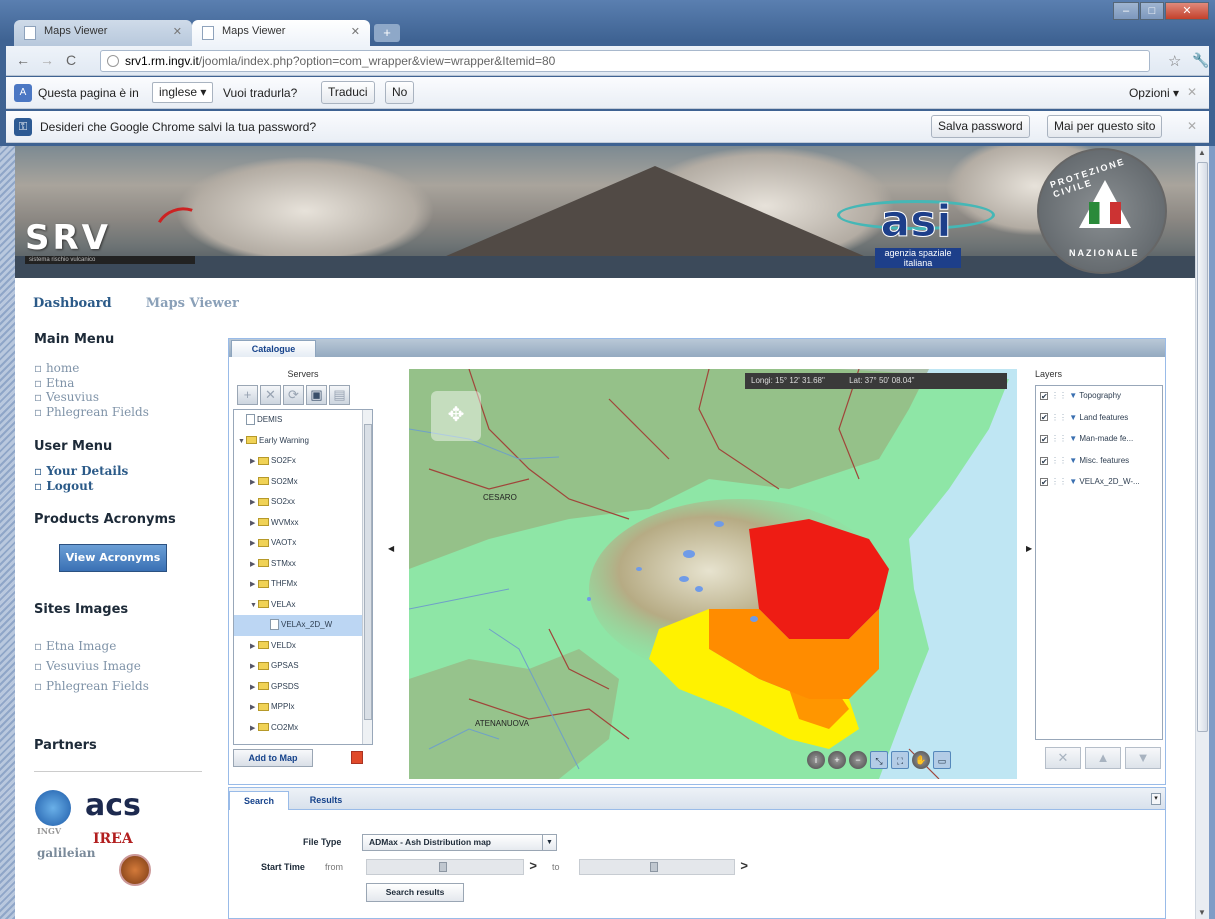 The height and width of the screenshot is (919, 1215). Describe the element at coordinates (75, 646) in the screenshot. I see `site-etna-image: ▫ Etna Image` at that location.